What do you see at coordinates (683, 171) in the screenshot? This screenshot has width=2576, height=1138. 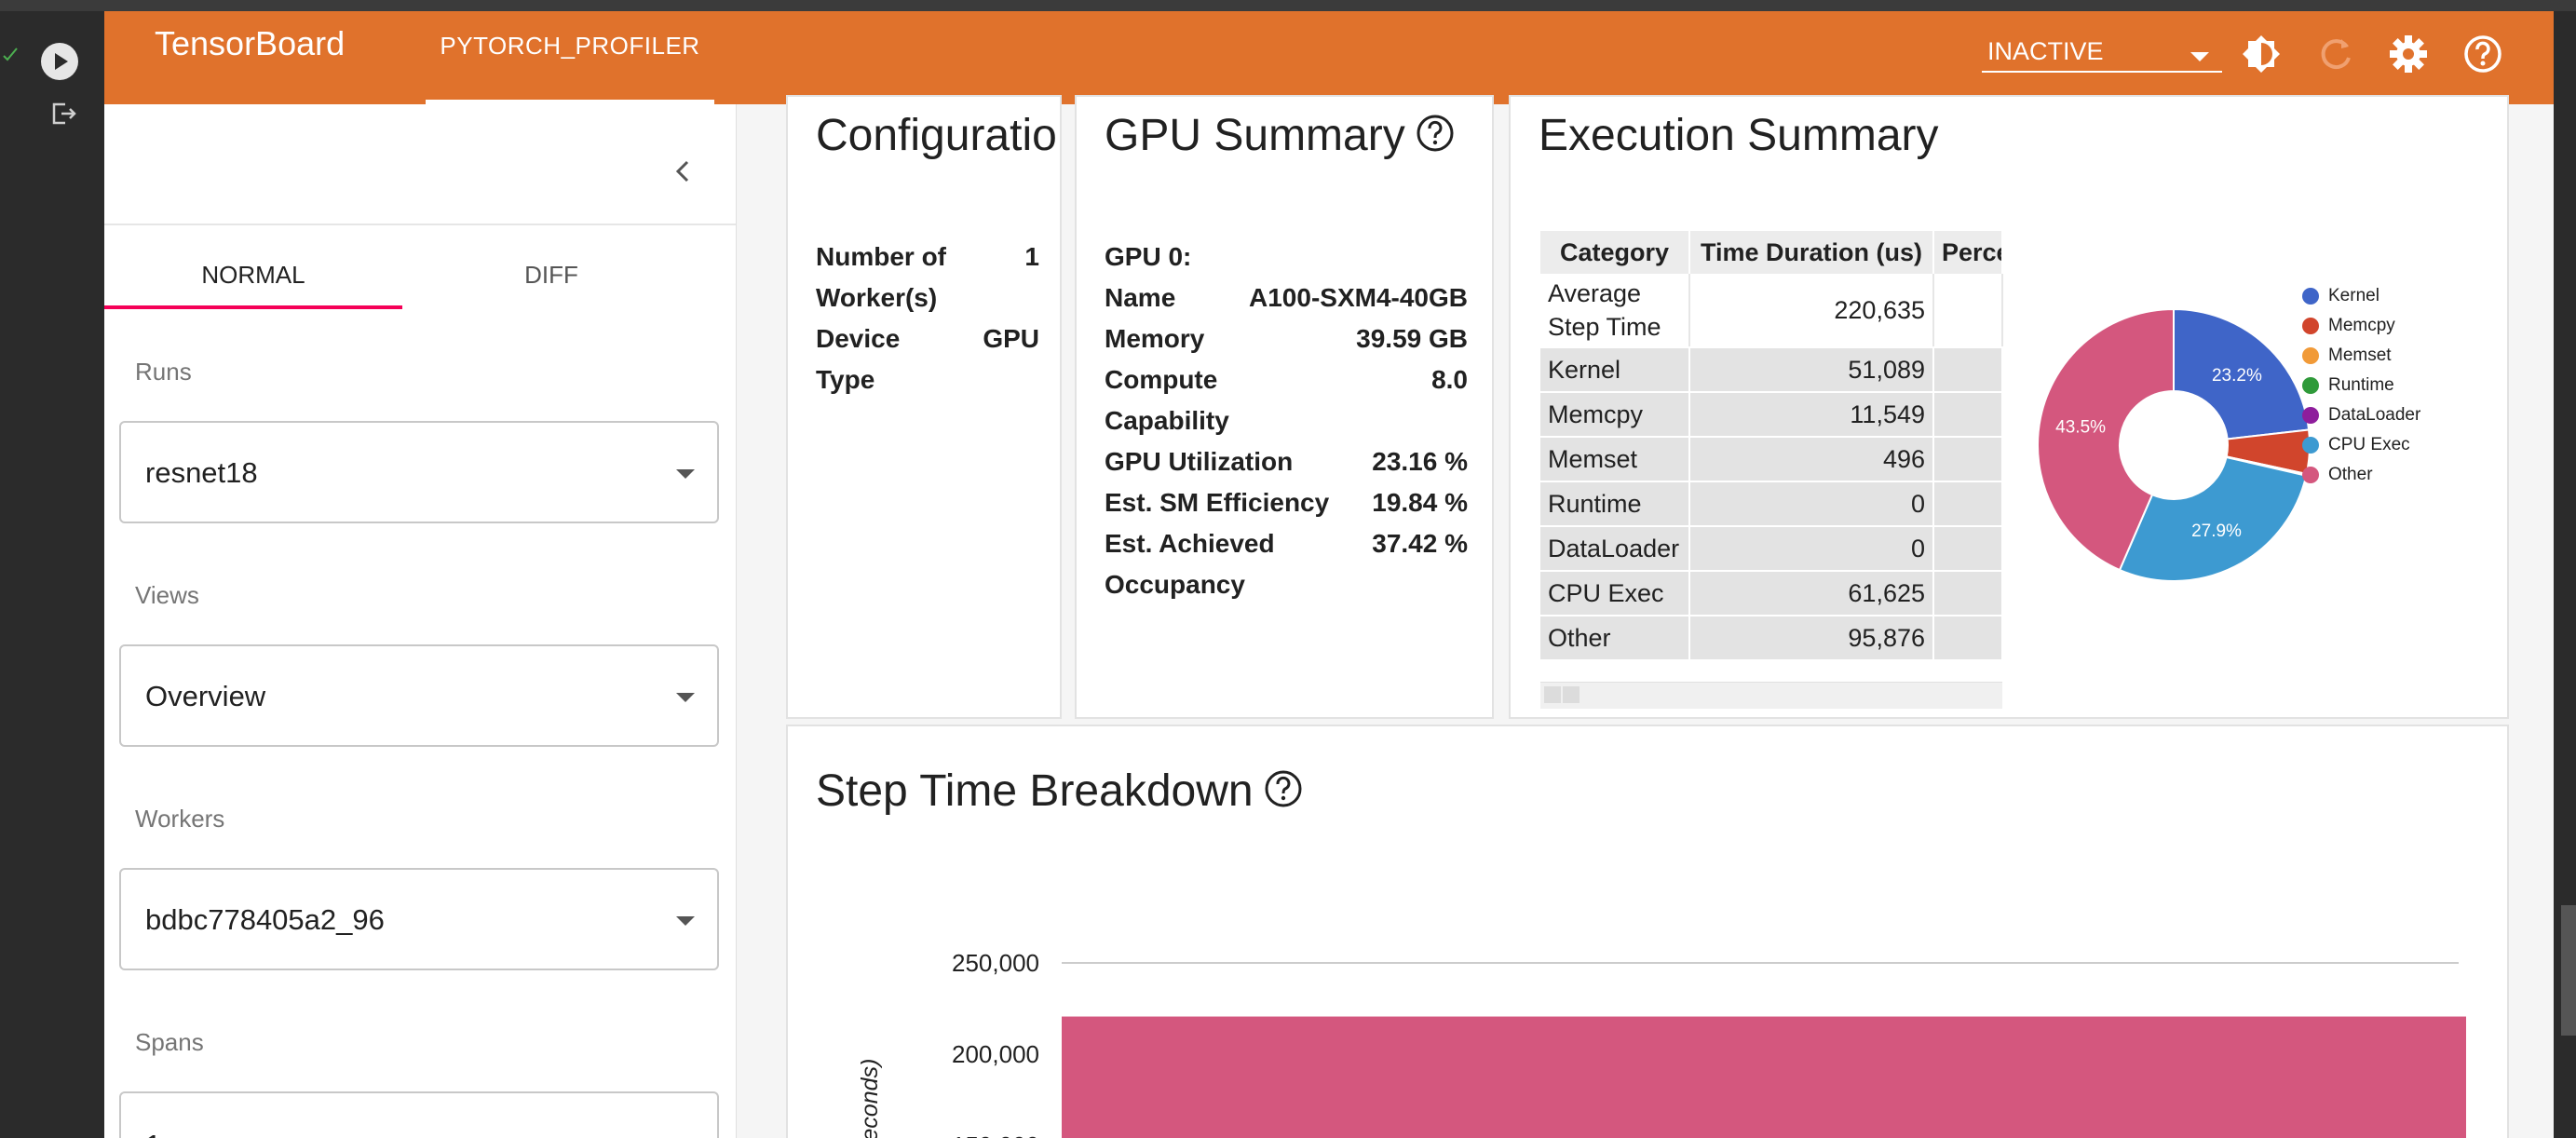 I see `chevron-left-icon` at bounding box center [683, 171].